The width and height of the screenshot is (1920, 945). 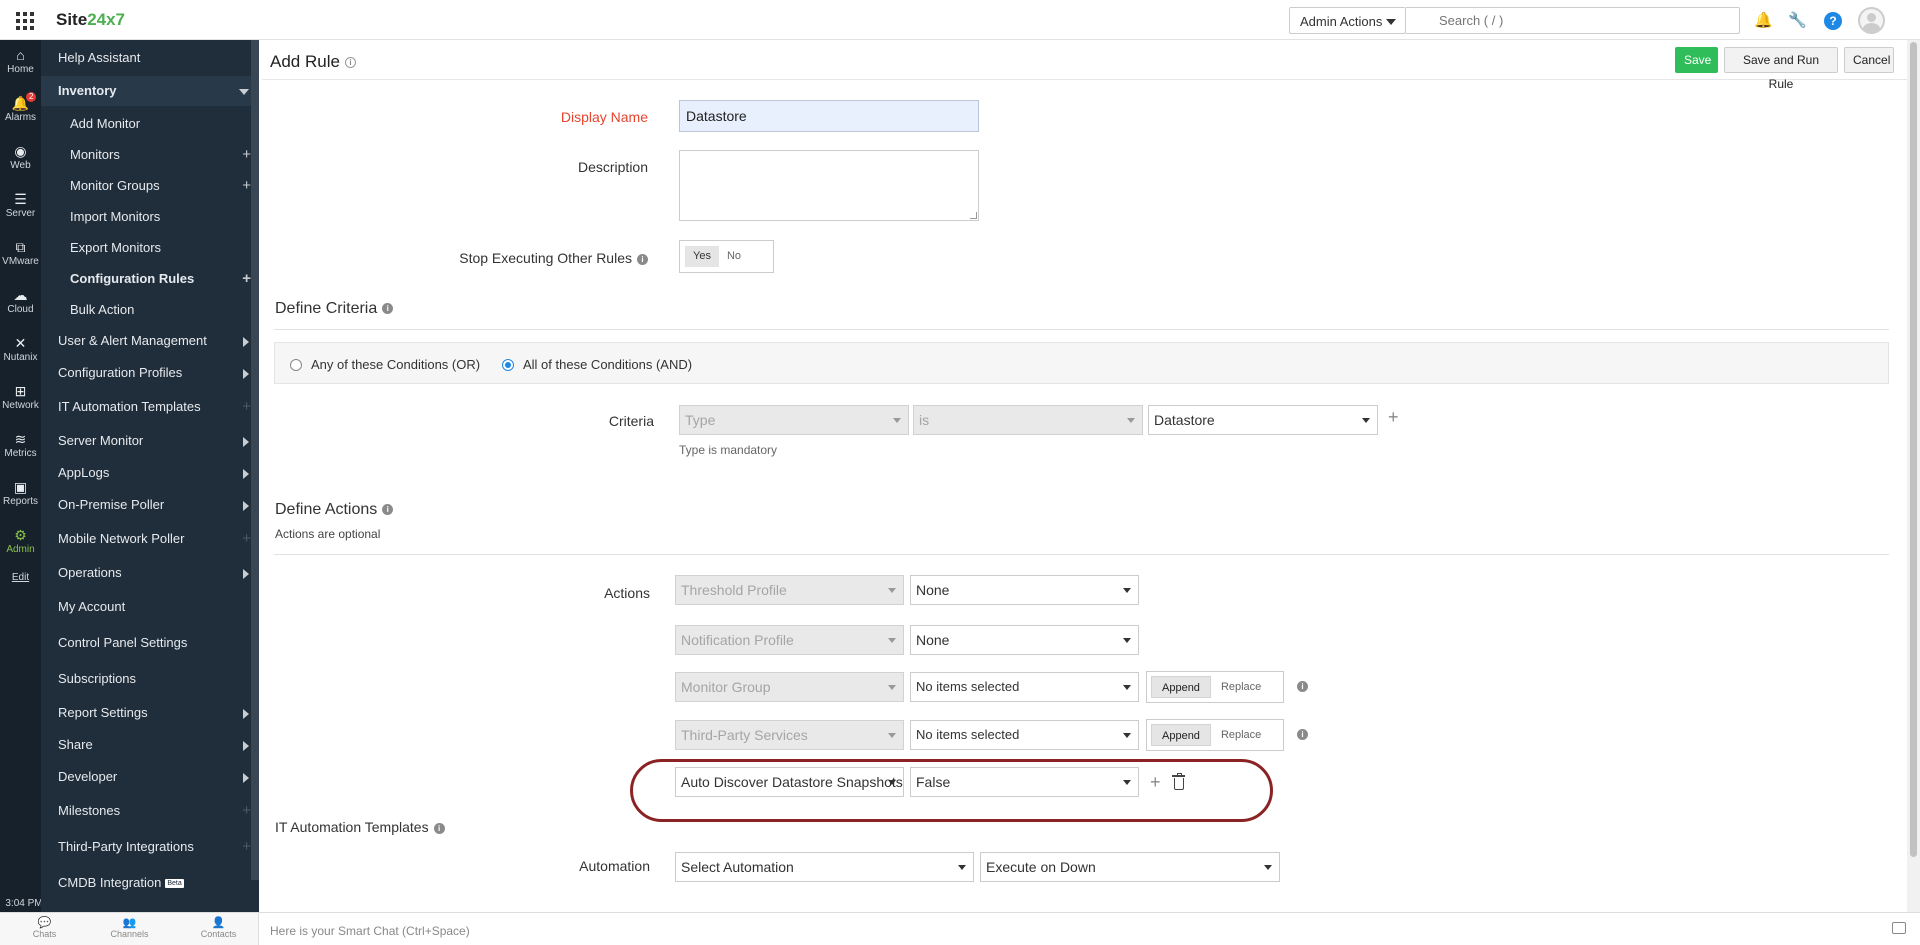 I want to click on main-scrollbar, so click(x=1913, y=476).